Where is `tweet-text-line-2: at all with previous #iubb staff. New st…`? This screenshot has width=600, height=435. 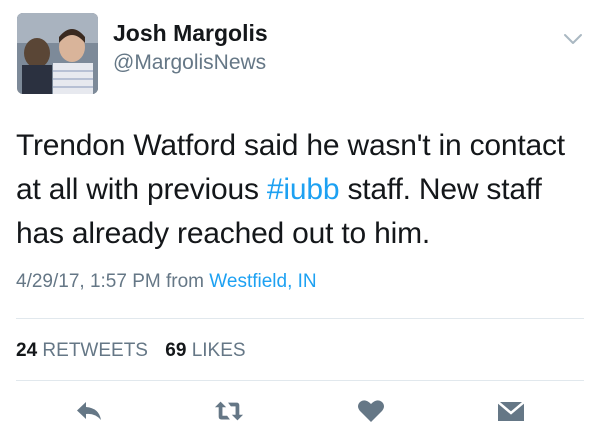
tweet-text-line-2: at all with previous #iubb staff. New st… is located at coordinates (302, 190).